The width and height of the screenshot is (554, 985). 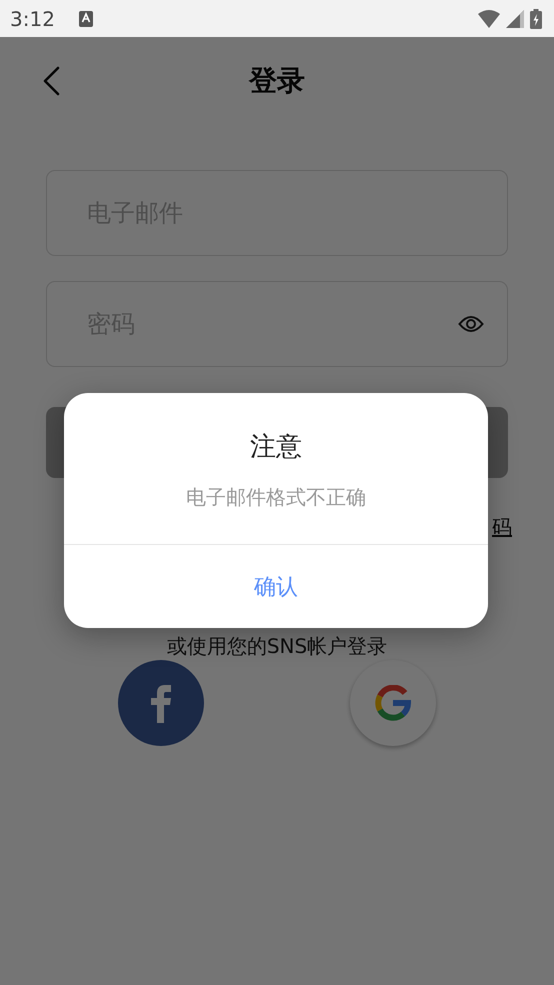 I want to click on page-title: 登录, so click(x=277, y=81).